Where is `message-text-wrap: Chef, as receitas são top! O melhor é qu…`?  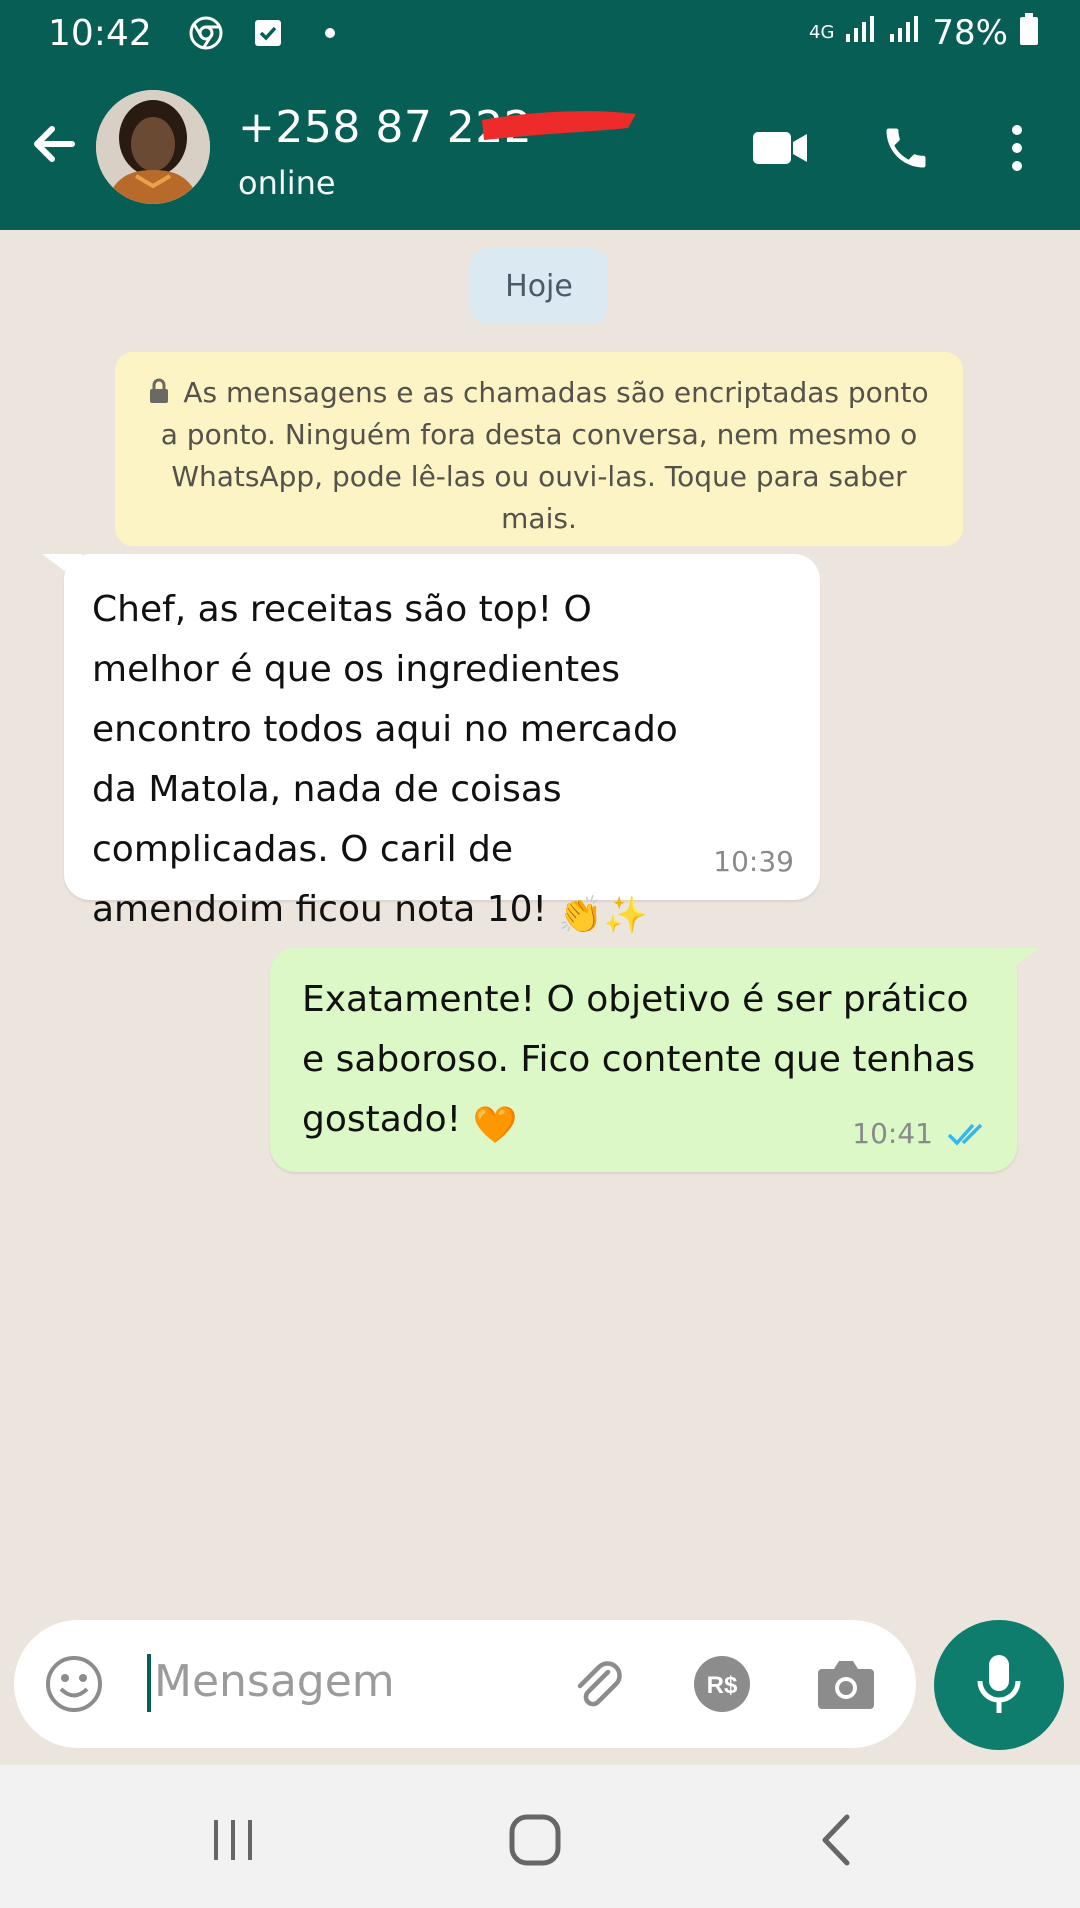
message-text-wrap: Chef, as receitas são top! O melhor é qu… is located at coordinates (396, 763).